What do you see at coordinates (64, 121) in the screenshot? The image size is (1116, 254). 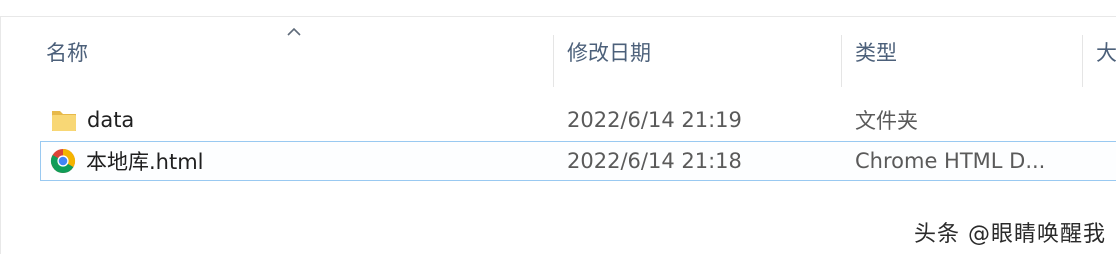 I see `folder-icon` at bounding box center [64, 121].